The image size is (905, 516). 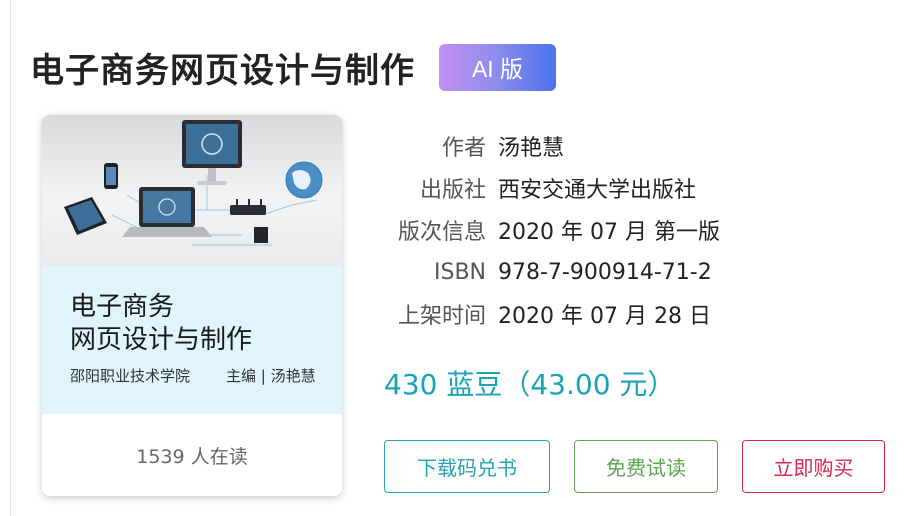 What do you see at coordinates (304, 180) in the screenshot?
I see `globe-icon` at bounding box center [304, 180].